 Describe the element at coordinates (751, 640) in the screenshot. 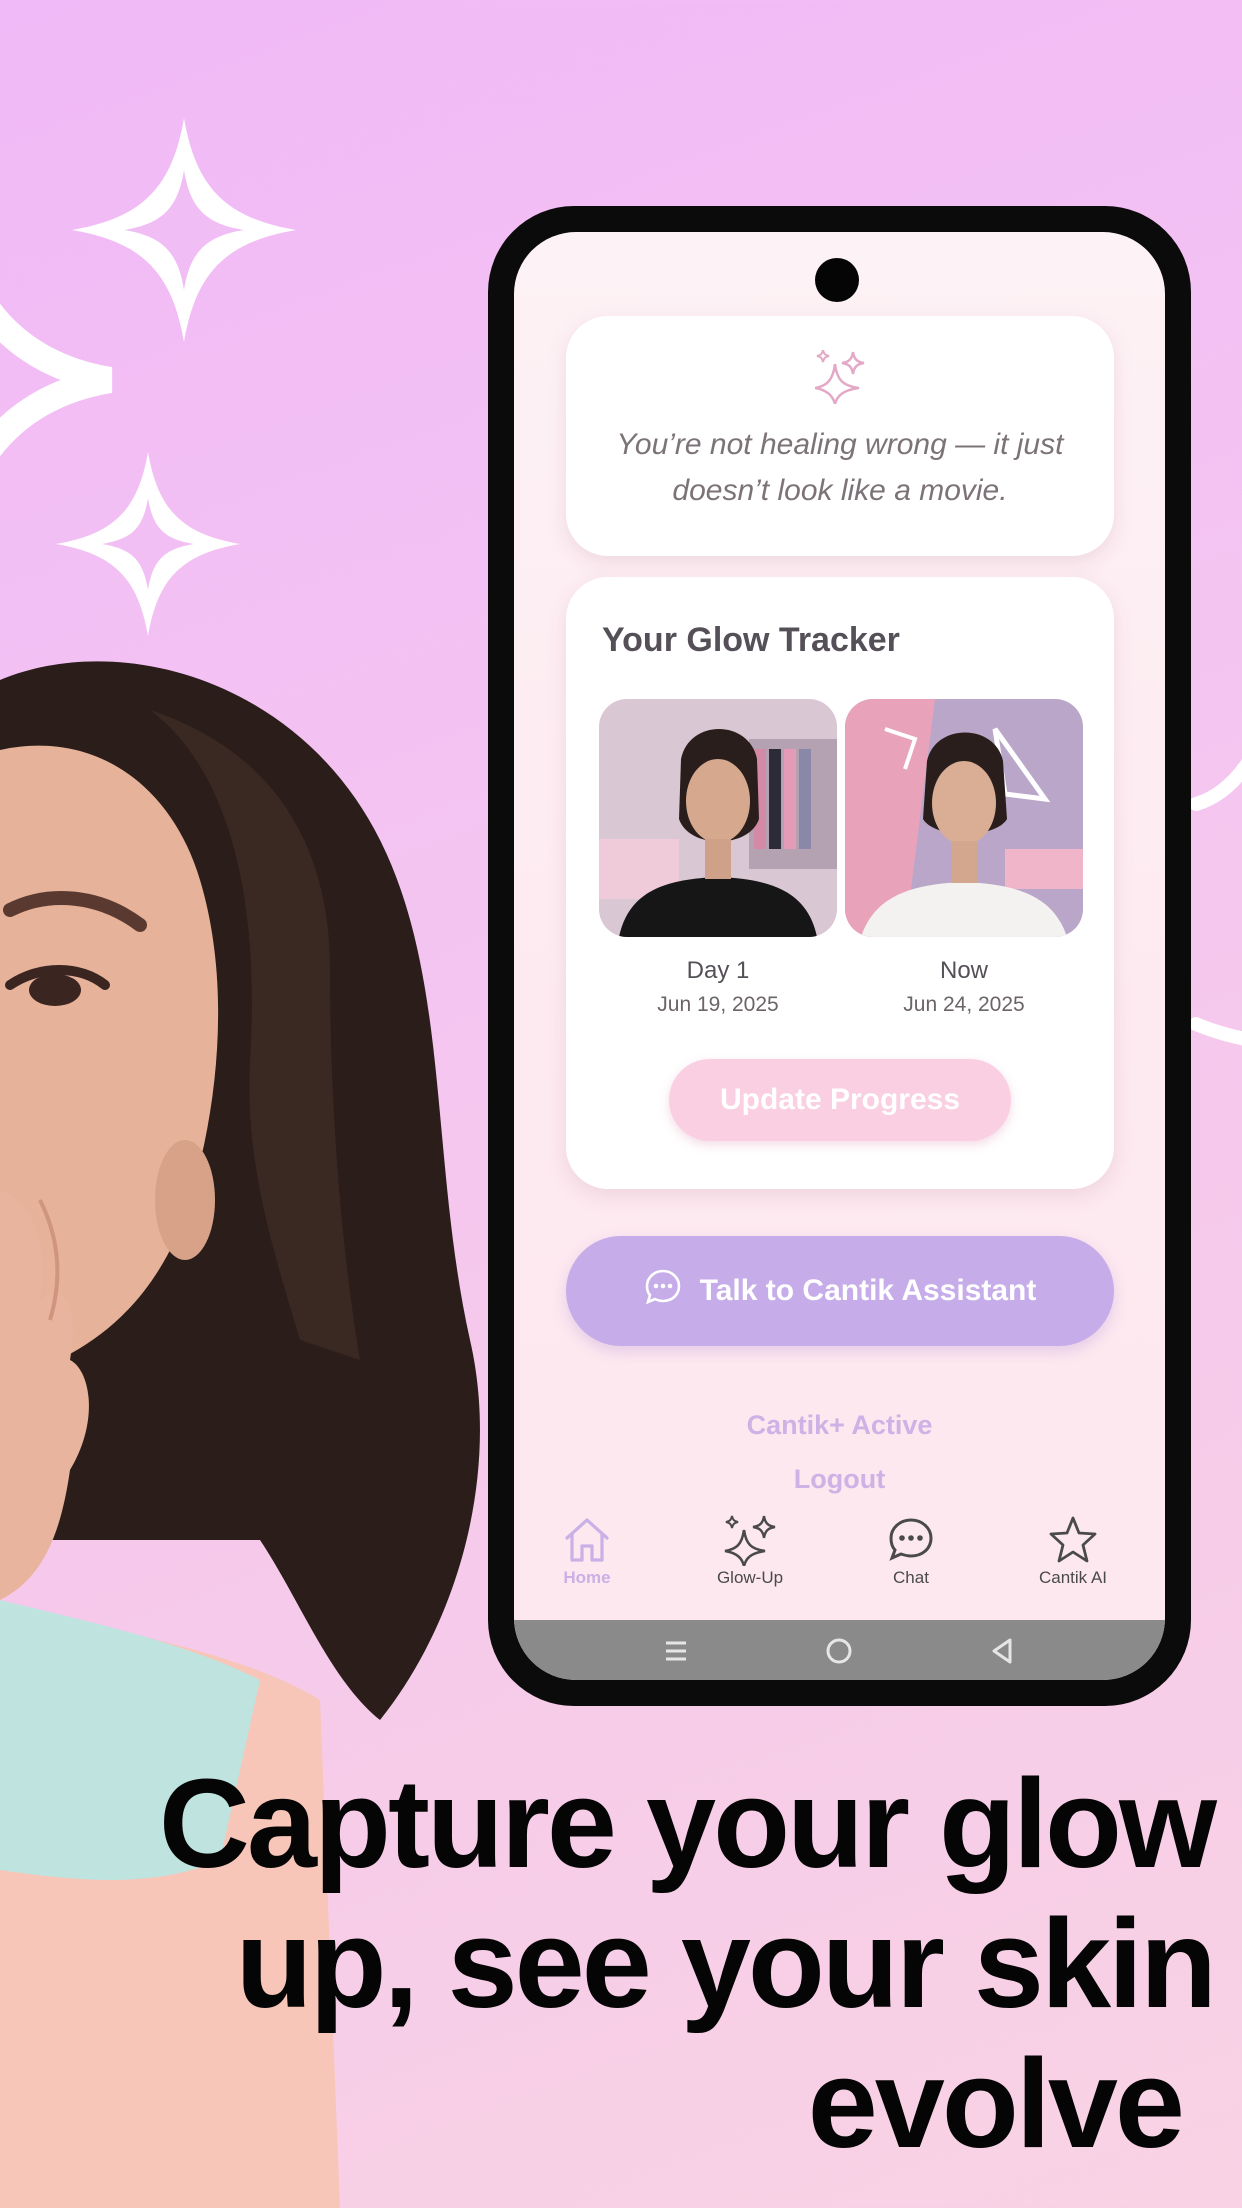

I see `tracker-title: Your Glow Tracker` at that location.